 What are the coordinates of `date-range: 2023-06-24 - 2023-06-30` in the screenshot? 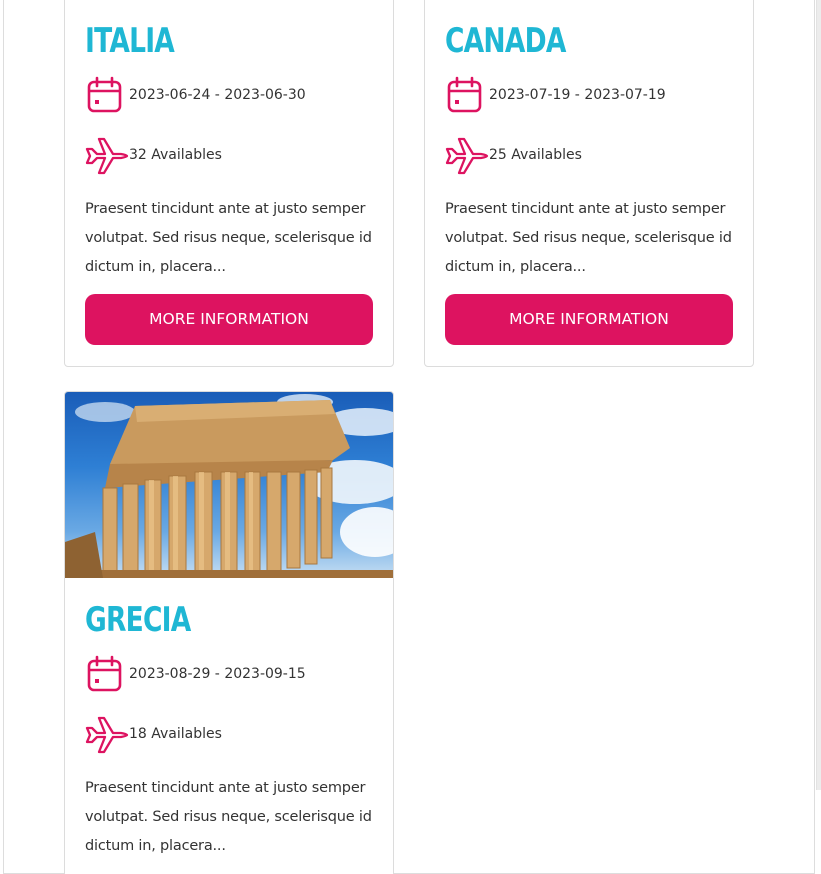 It's located at (229, 95).